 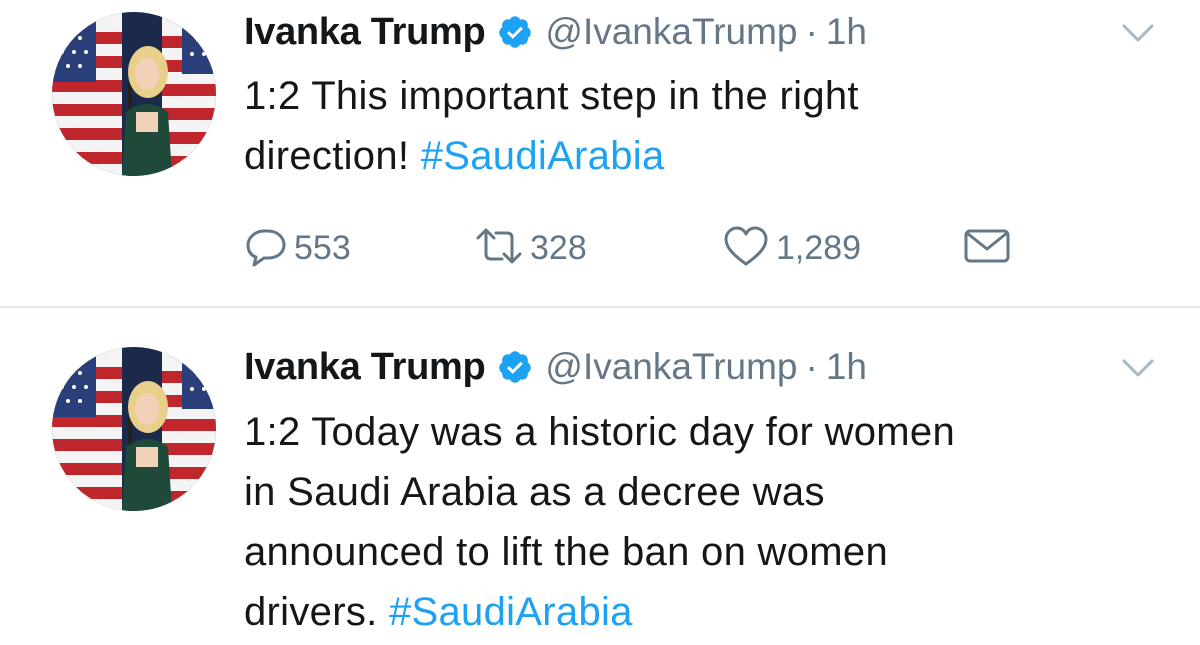 What do you see at coordinates (714, 612) in the screenshot?
I see `tweet-text-line: drivers. #SaudiArabia` at bounding box center [714, 612].